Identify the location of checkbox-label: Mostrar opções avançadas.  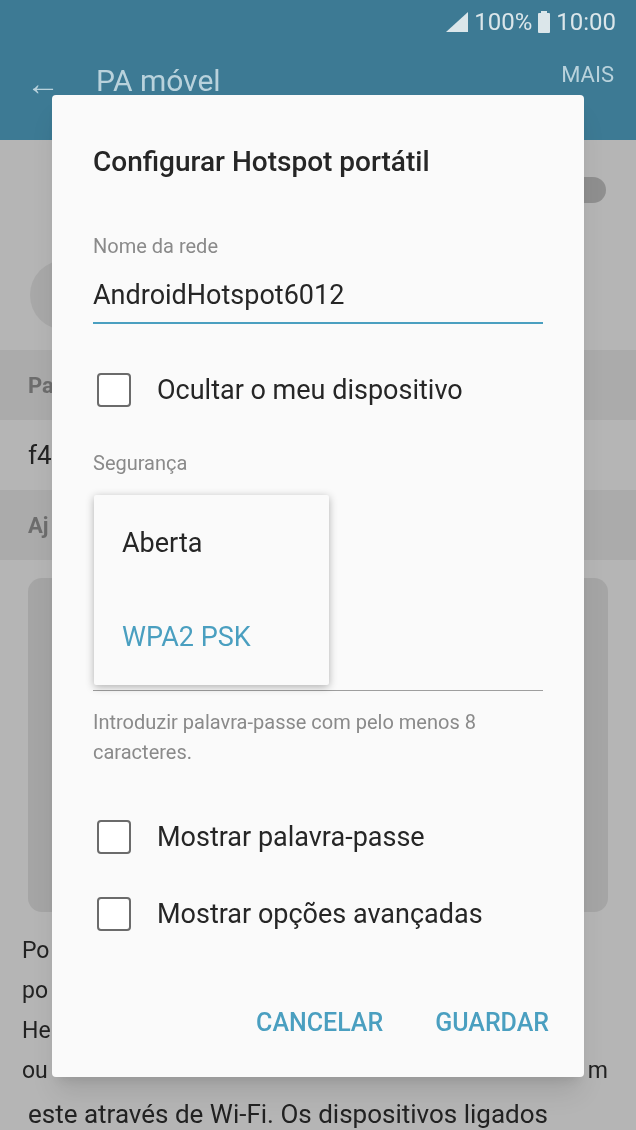
(320, 914).